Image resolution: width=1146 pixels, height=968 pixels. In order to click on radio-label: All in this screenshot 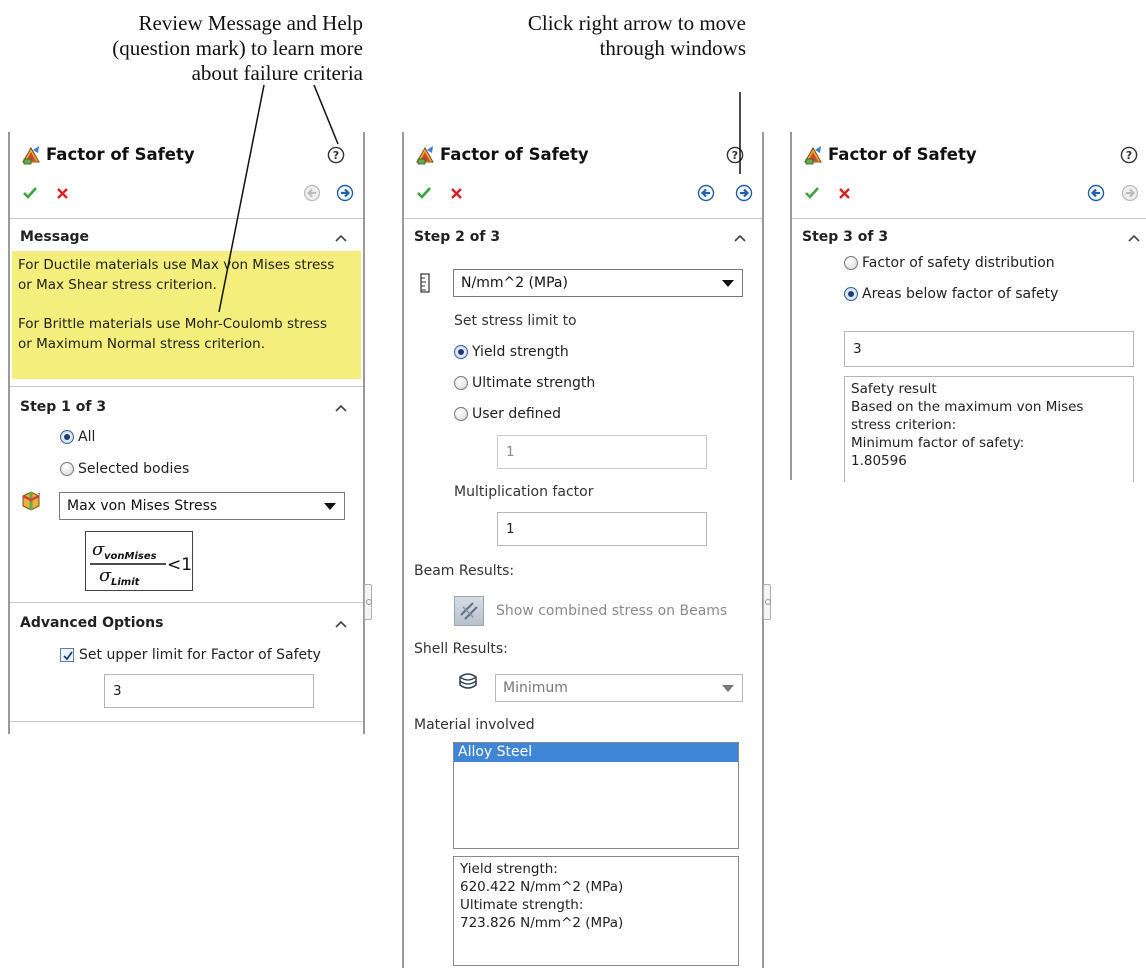, I will do `click(87, 437)`.